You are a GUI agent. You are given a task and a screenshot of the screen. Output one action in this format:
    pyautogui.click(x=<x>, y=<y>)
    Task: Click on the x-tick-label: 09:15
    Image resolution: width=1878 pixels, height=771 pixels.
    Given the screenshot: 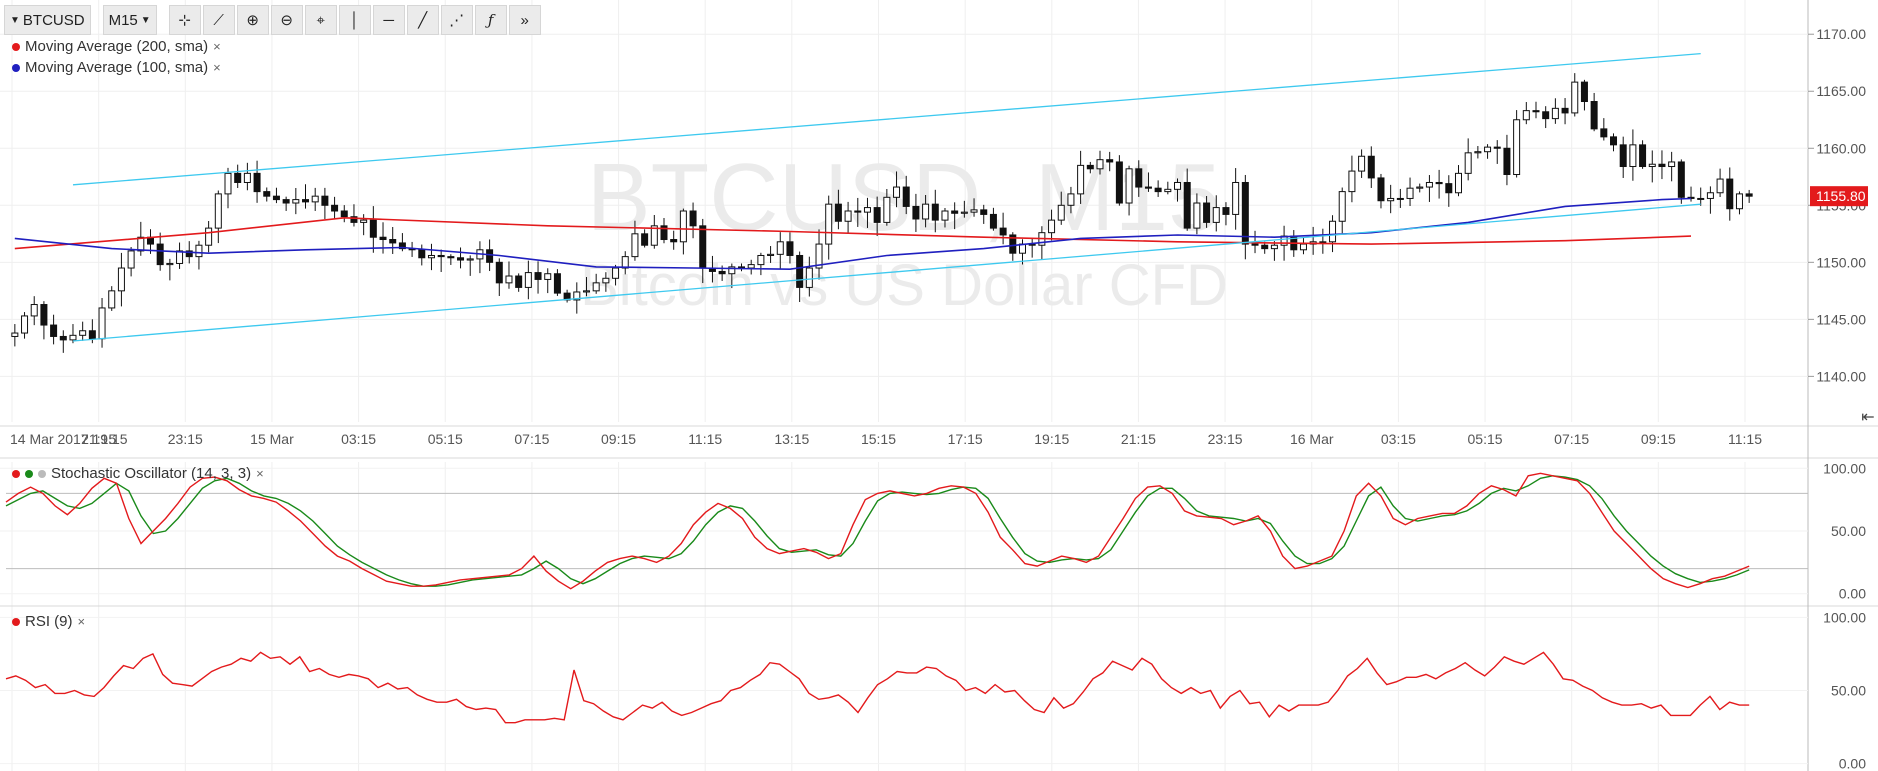 What is the action you would take?
    pyautogui.click(x=1658, y=439)
    